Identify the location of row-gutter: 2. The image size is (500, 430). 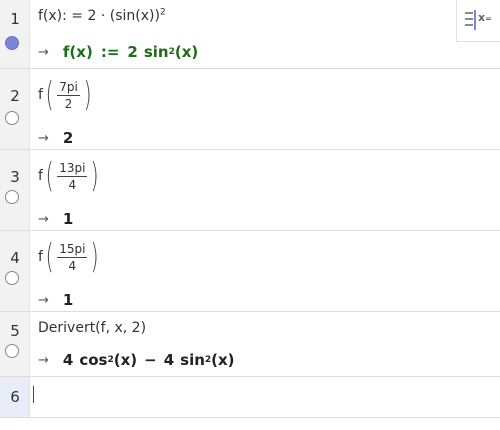
(15, 109).